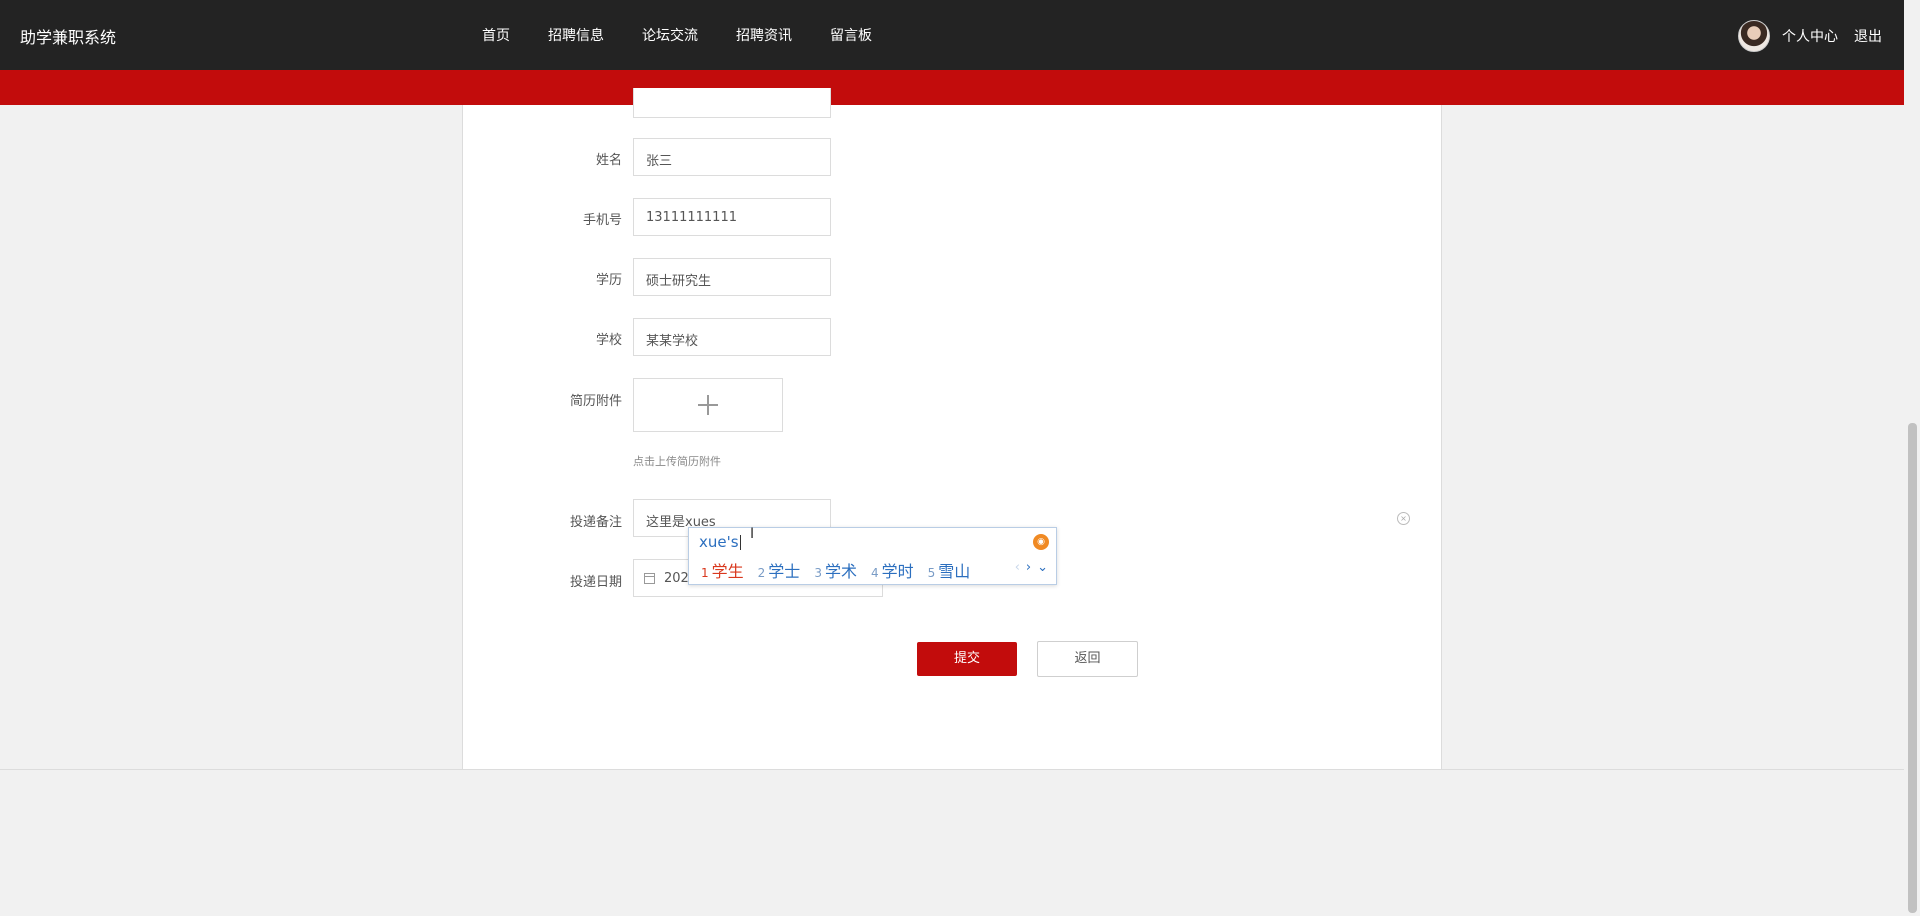  I want to click on candidate-number: 4, so click(874, 573).